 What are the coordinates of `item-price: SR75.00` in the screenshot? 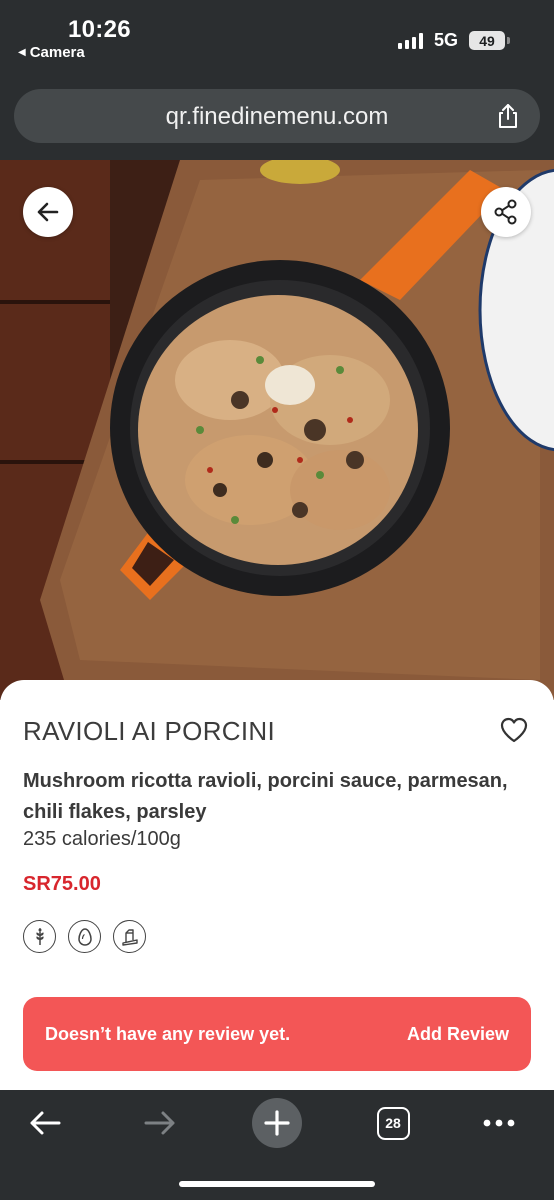 It's located at (62, 884).